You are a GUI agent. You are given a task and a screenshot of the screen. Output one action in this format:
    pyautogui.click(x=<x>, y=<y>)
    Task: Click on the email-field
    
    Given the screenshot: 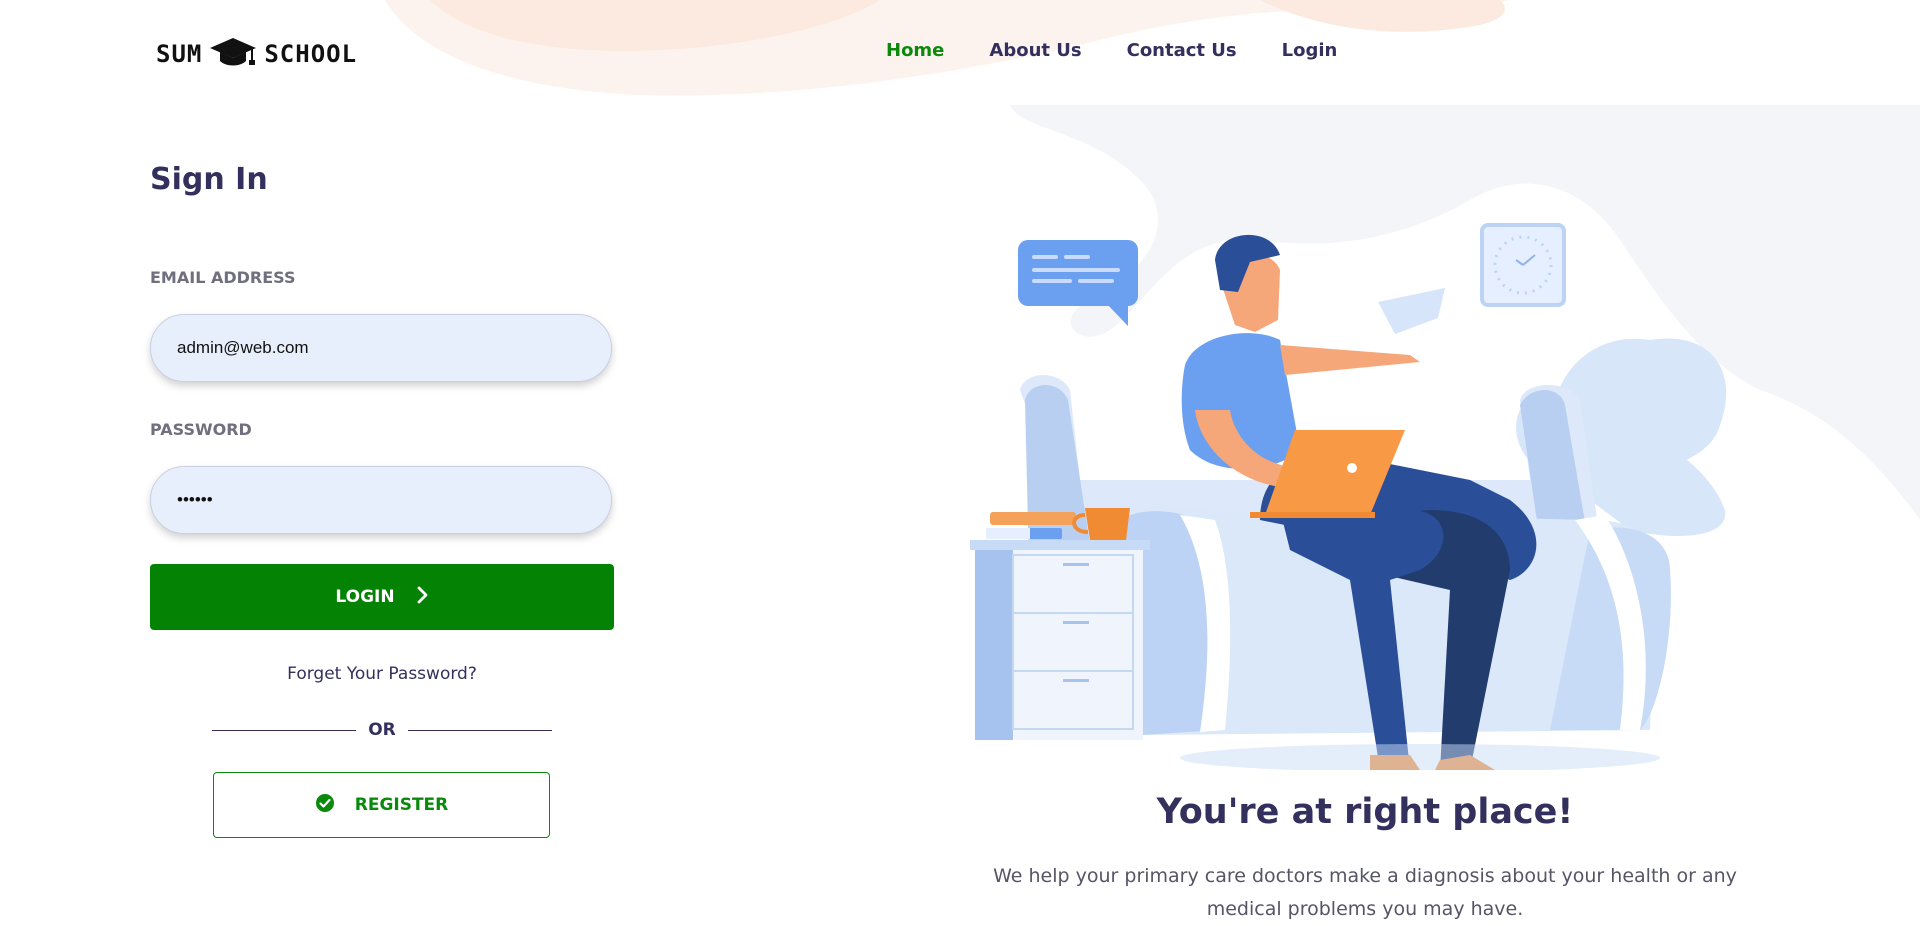 What is the action you would take?
    pyautogui.click(x=381, y=348)
    